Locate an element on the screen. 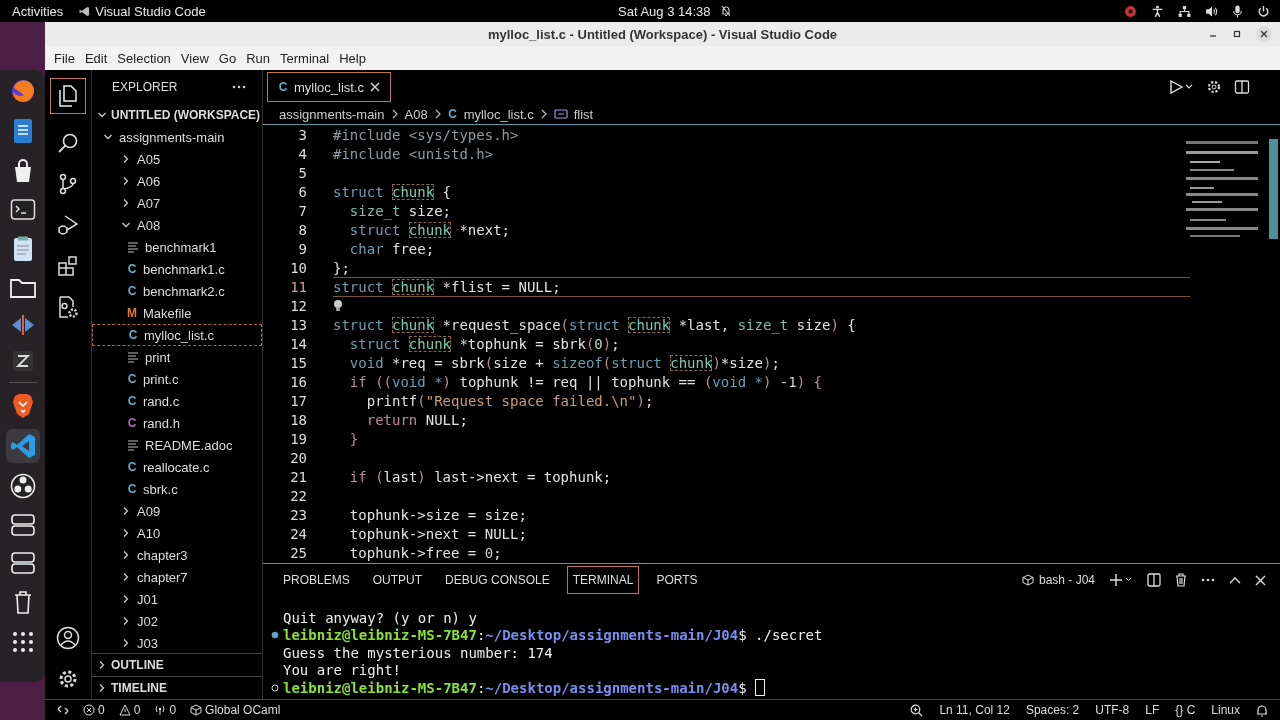 The height and width of the screenshot is (720, 1280). terminal-icon is located at coordinates (22, 210).